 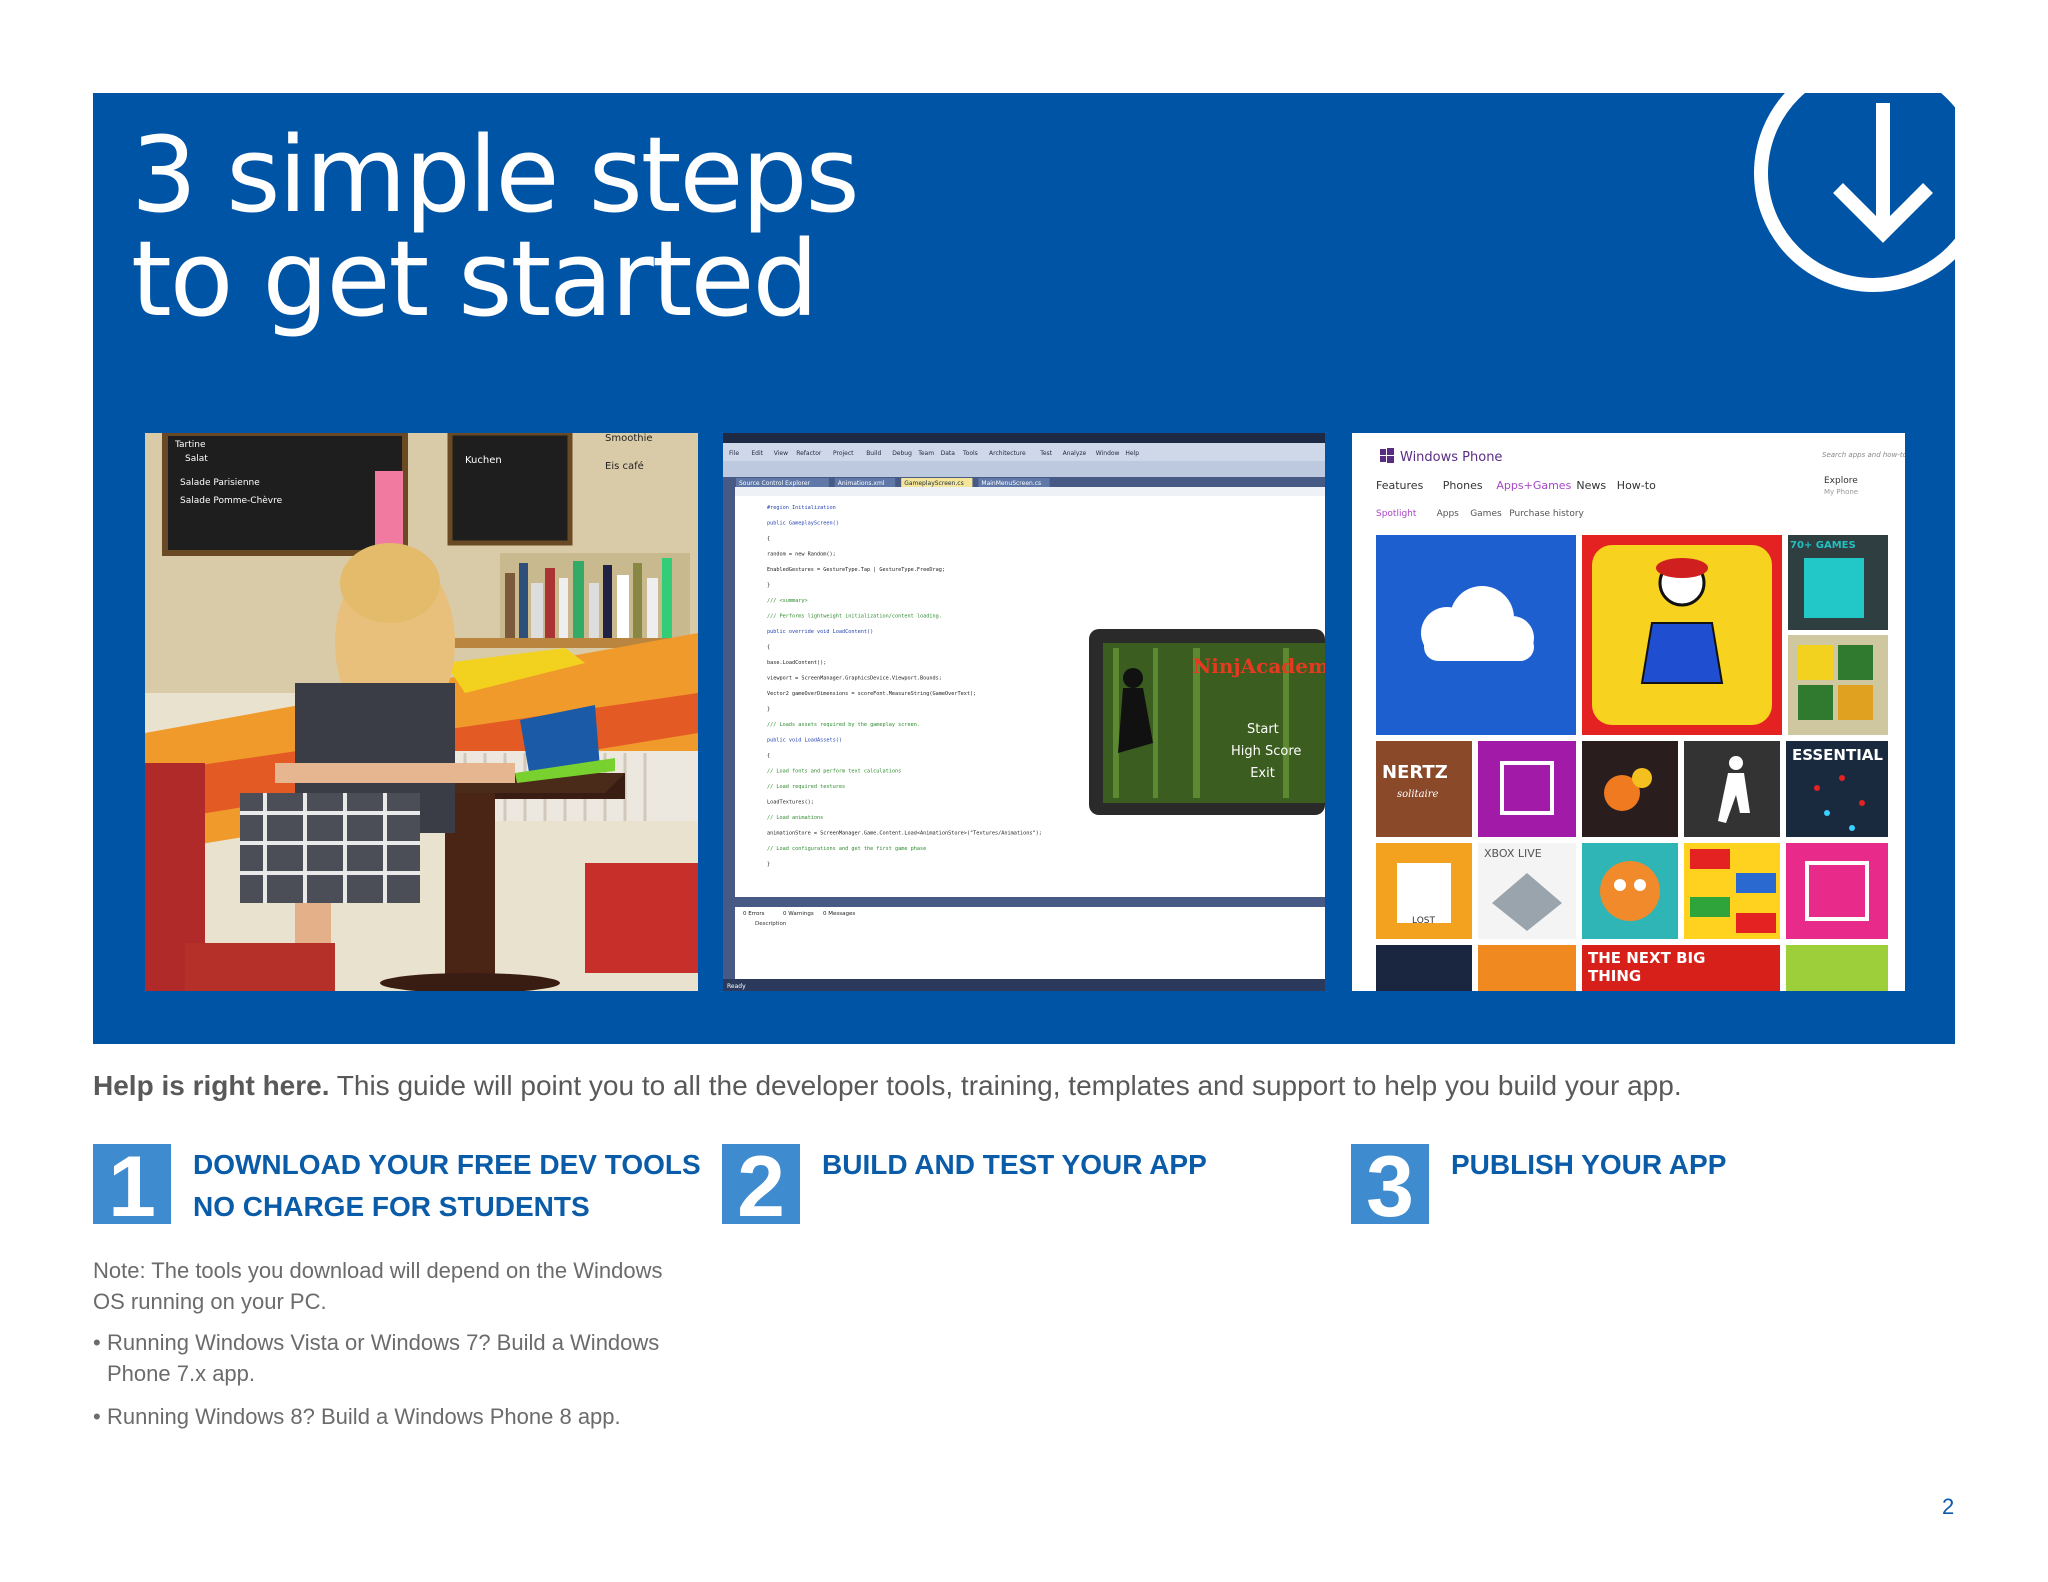 What do you see at coordinates (196, 459) in the screenshot?
I see `board-text-2: Salat` at bounding box center [196, 459].